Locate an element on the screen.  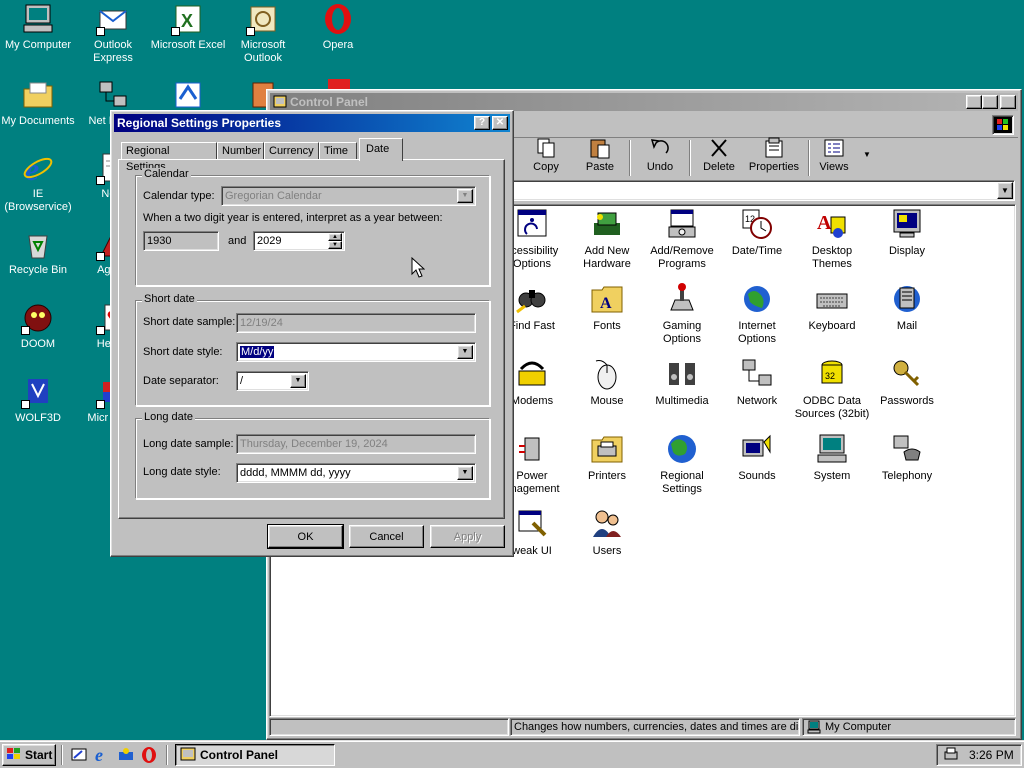
desktop-icon-outlook-express: ↗ Outlook Express is located at coordinates (113, 34).